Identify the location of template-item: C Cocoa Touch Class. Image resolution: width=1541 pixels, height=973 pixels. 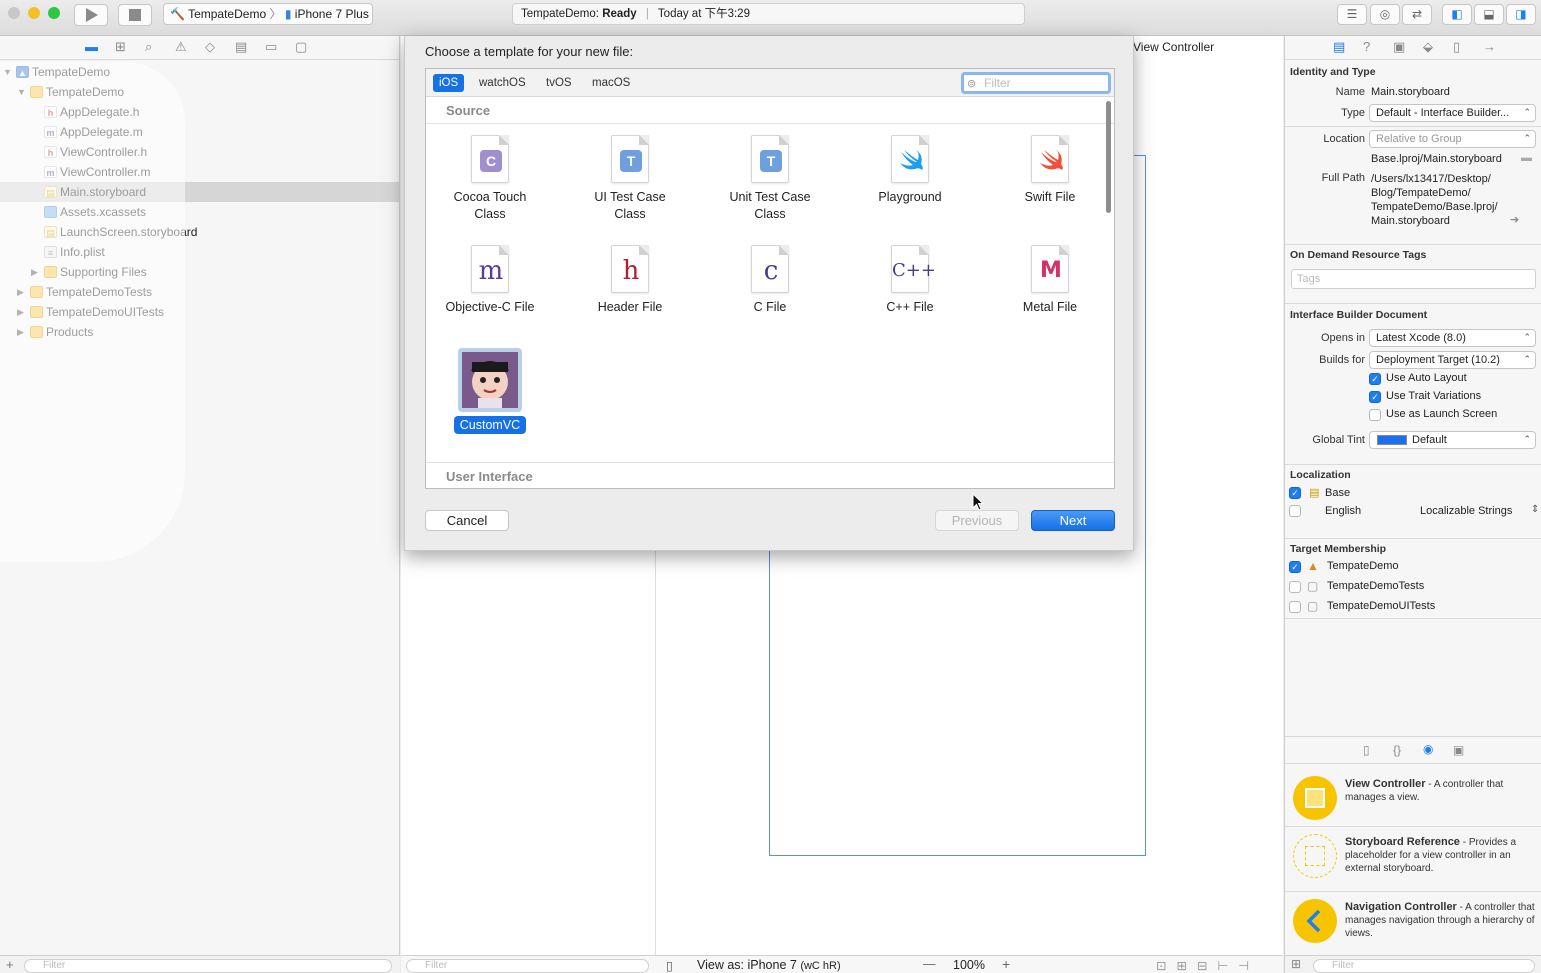
(490, 179).